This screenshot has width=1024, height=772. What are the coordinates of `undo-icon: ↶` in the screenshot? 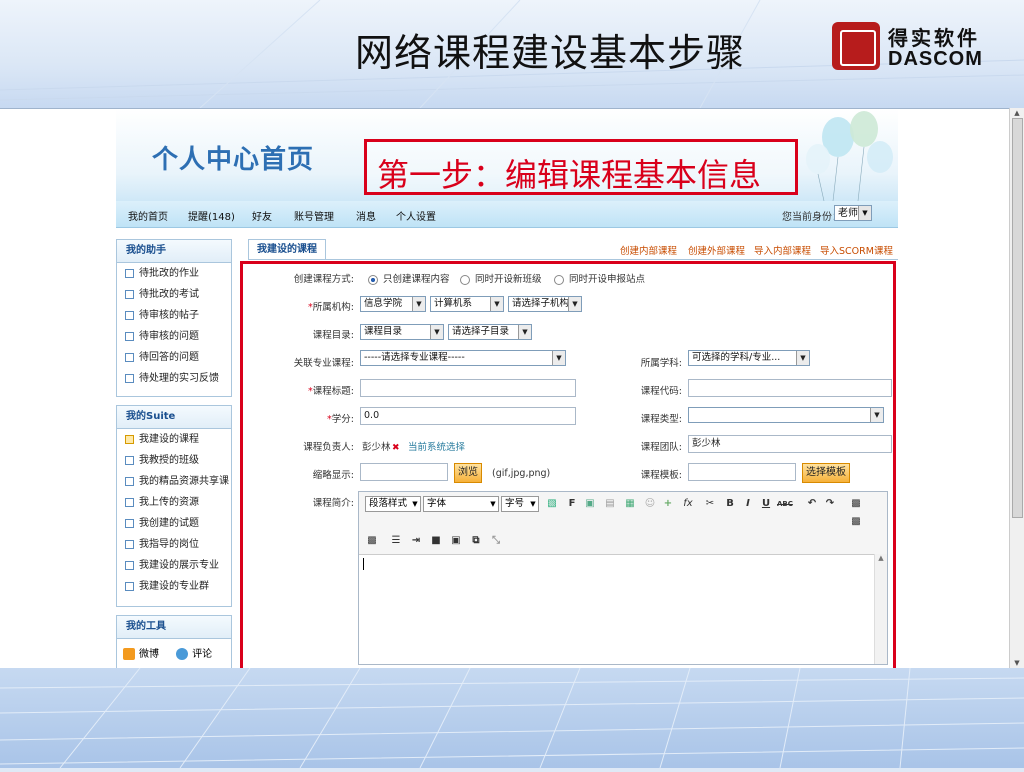 It's located at (812, 504).